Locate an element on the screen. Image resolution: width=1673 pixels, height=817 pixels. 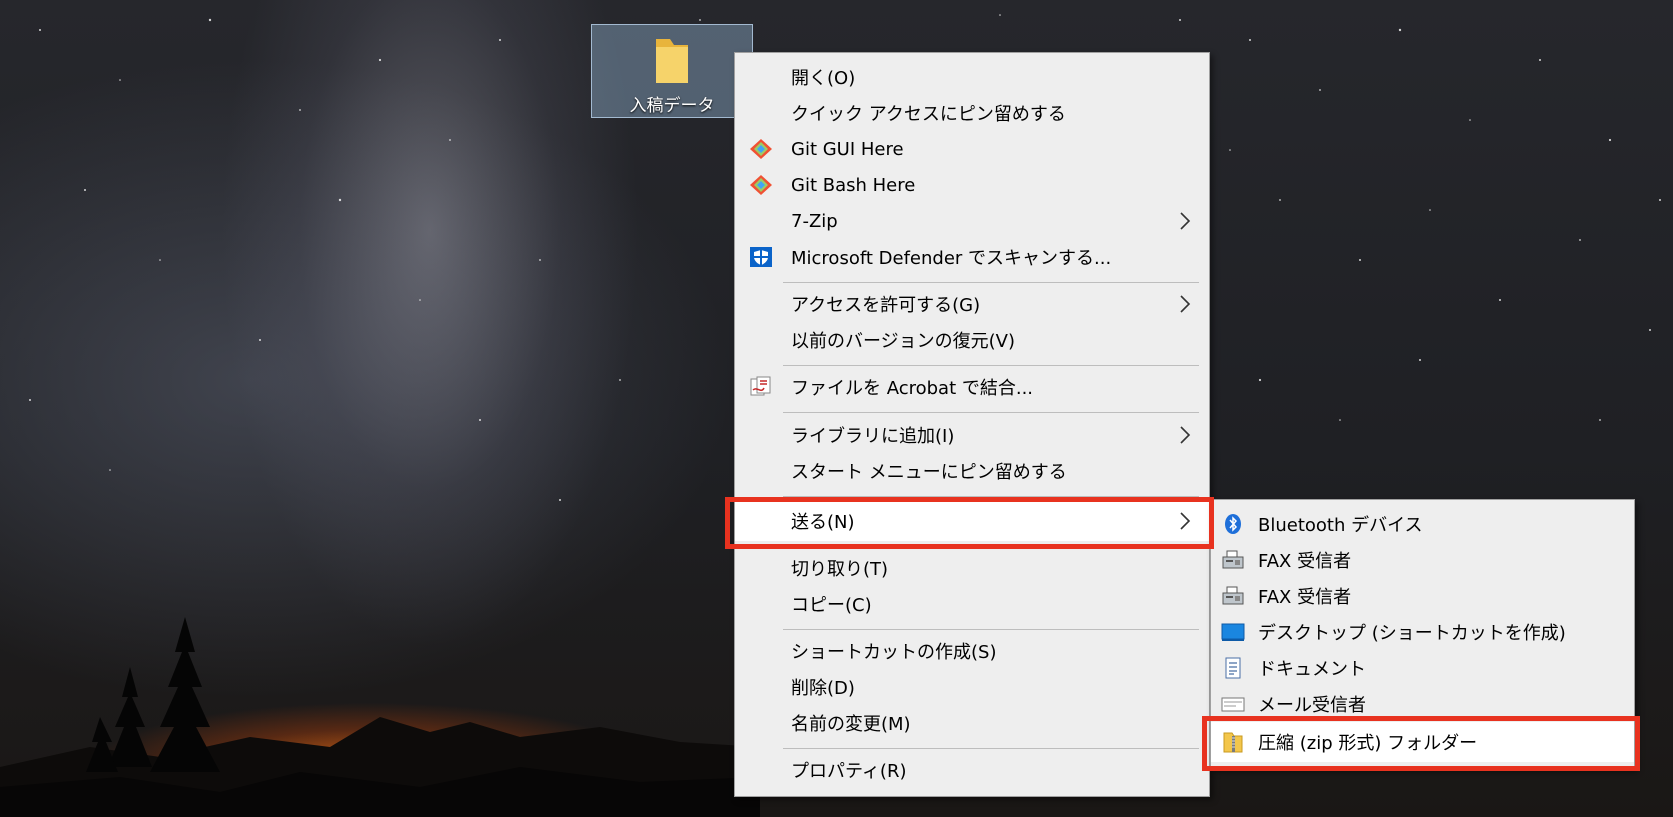
defender-shield-icon is located at coordinates (761, 257).